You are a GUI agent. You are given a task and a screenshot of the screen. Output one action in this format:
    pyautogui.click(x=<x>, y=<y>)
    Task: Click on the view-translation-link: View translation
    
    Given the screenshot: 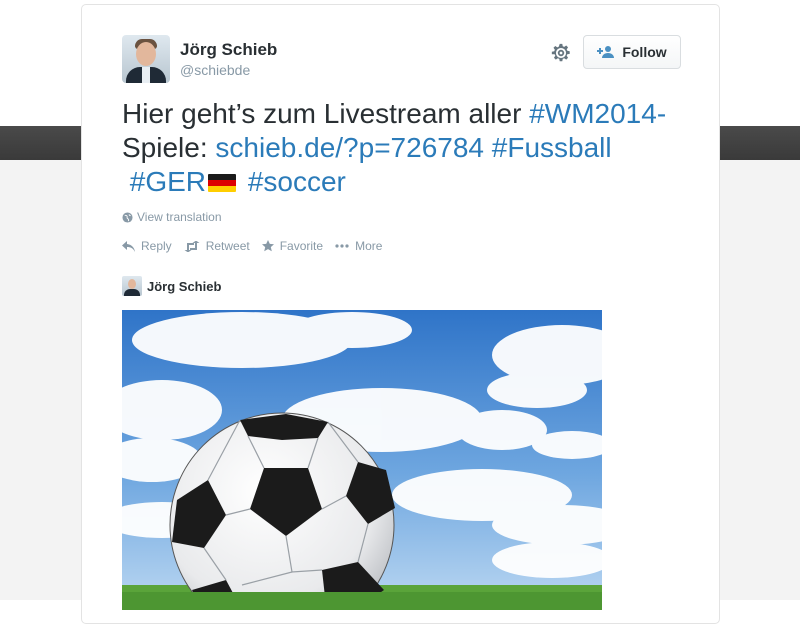 What is the action you would take?
    pyautogui.click(x=172, y=217)
    